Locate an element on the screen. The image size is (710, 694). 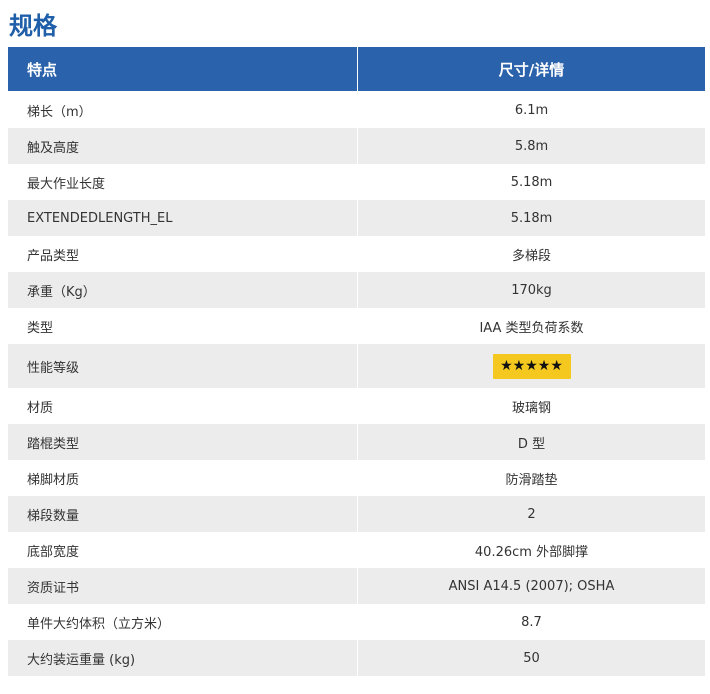
page-title: 规格 is located at coordinates (33, 26).